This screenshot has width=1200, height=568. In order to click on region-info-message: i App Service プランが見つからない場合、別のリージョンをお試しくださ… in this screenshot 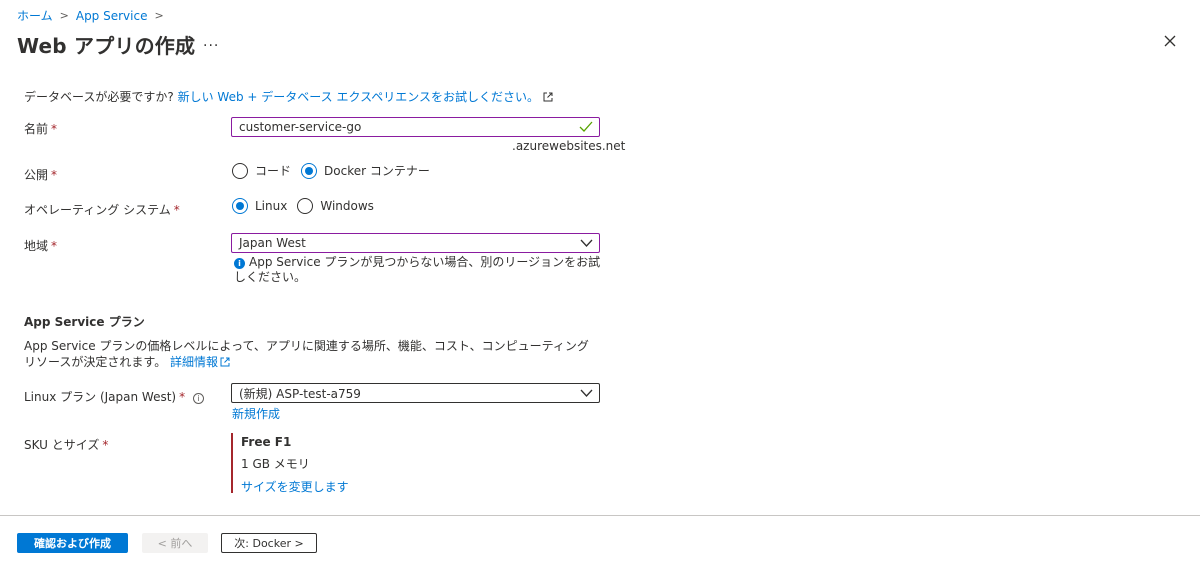, I will do `click(417, 269)`.